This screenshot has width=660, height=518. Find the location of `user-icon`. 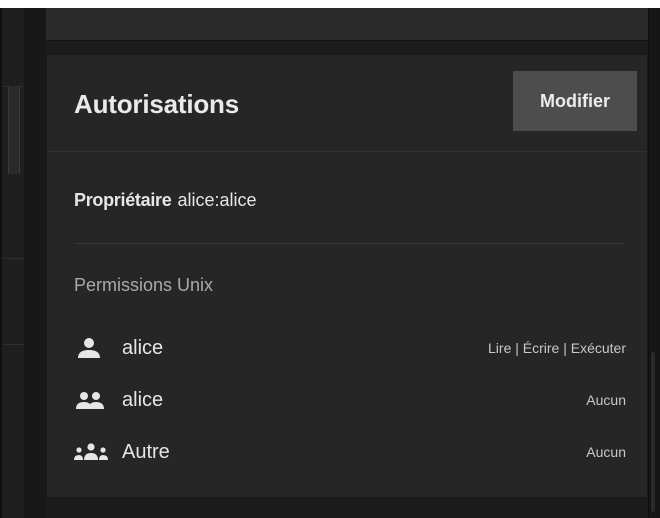

user-icon is located at coordinates (94, 348).